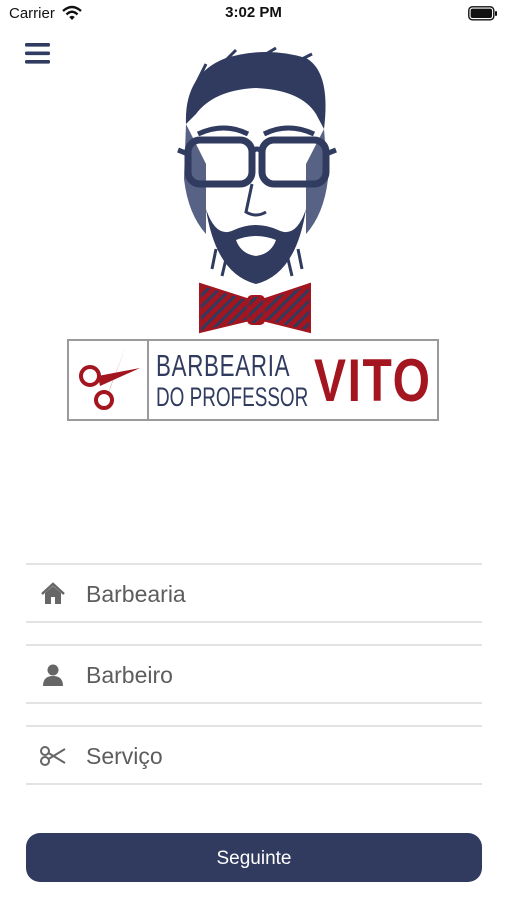 The width and height of the screenshot is (507, 900). I want to click on next-button: Seguinte, so click(254, 857).